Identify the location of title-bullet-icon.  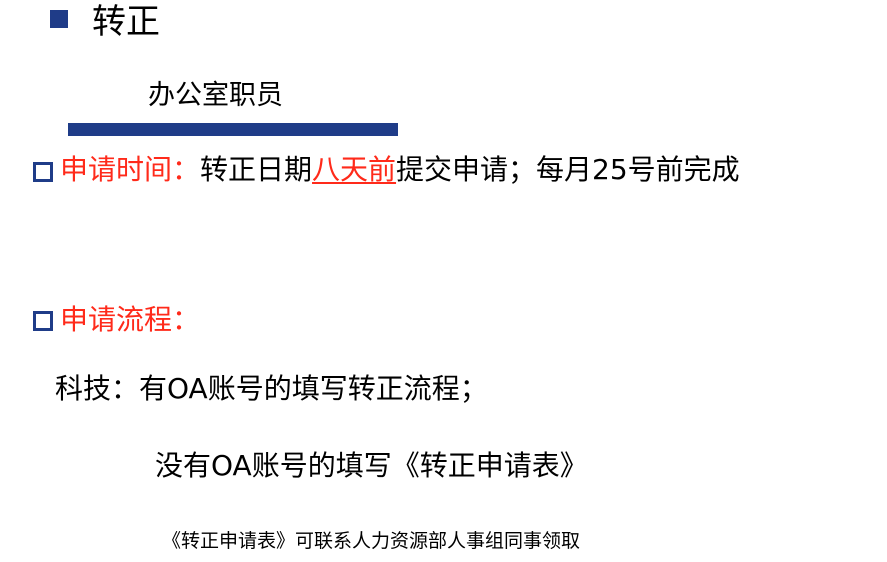
(59, 19).